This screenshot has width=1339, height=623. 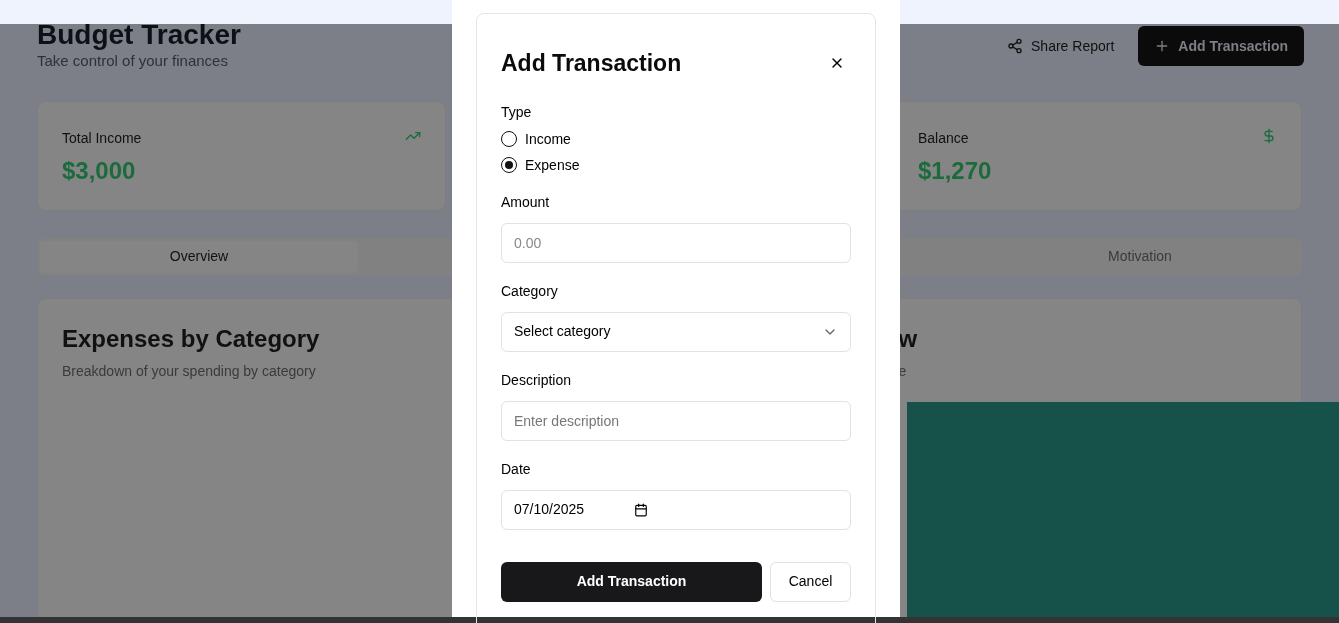 I want to click on field-label: Amount, so click(x=526, y=202).